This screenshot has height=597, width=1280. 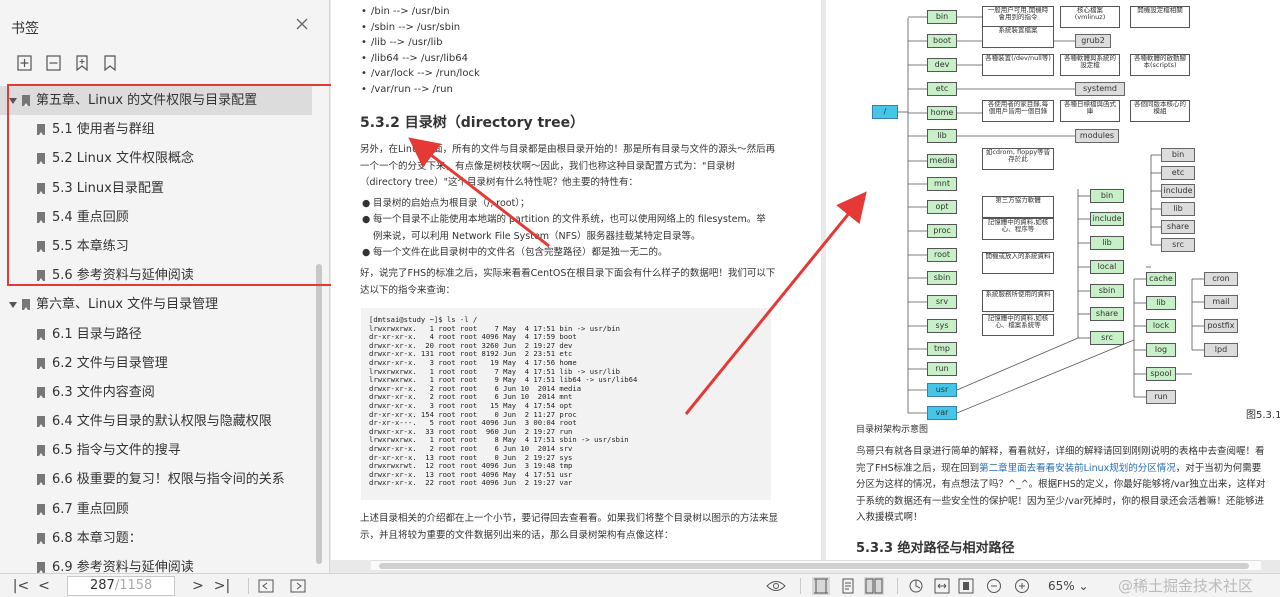 I want to click on page-number-input: 287/1158, so click(x=121, y=586).